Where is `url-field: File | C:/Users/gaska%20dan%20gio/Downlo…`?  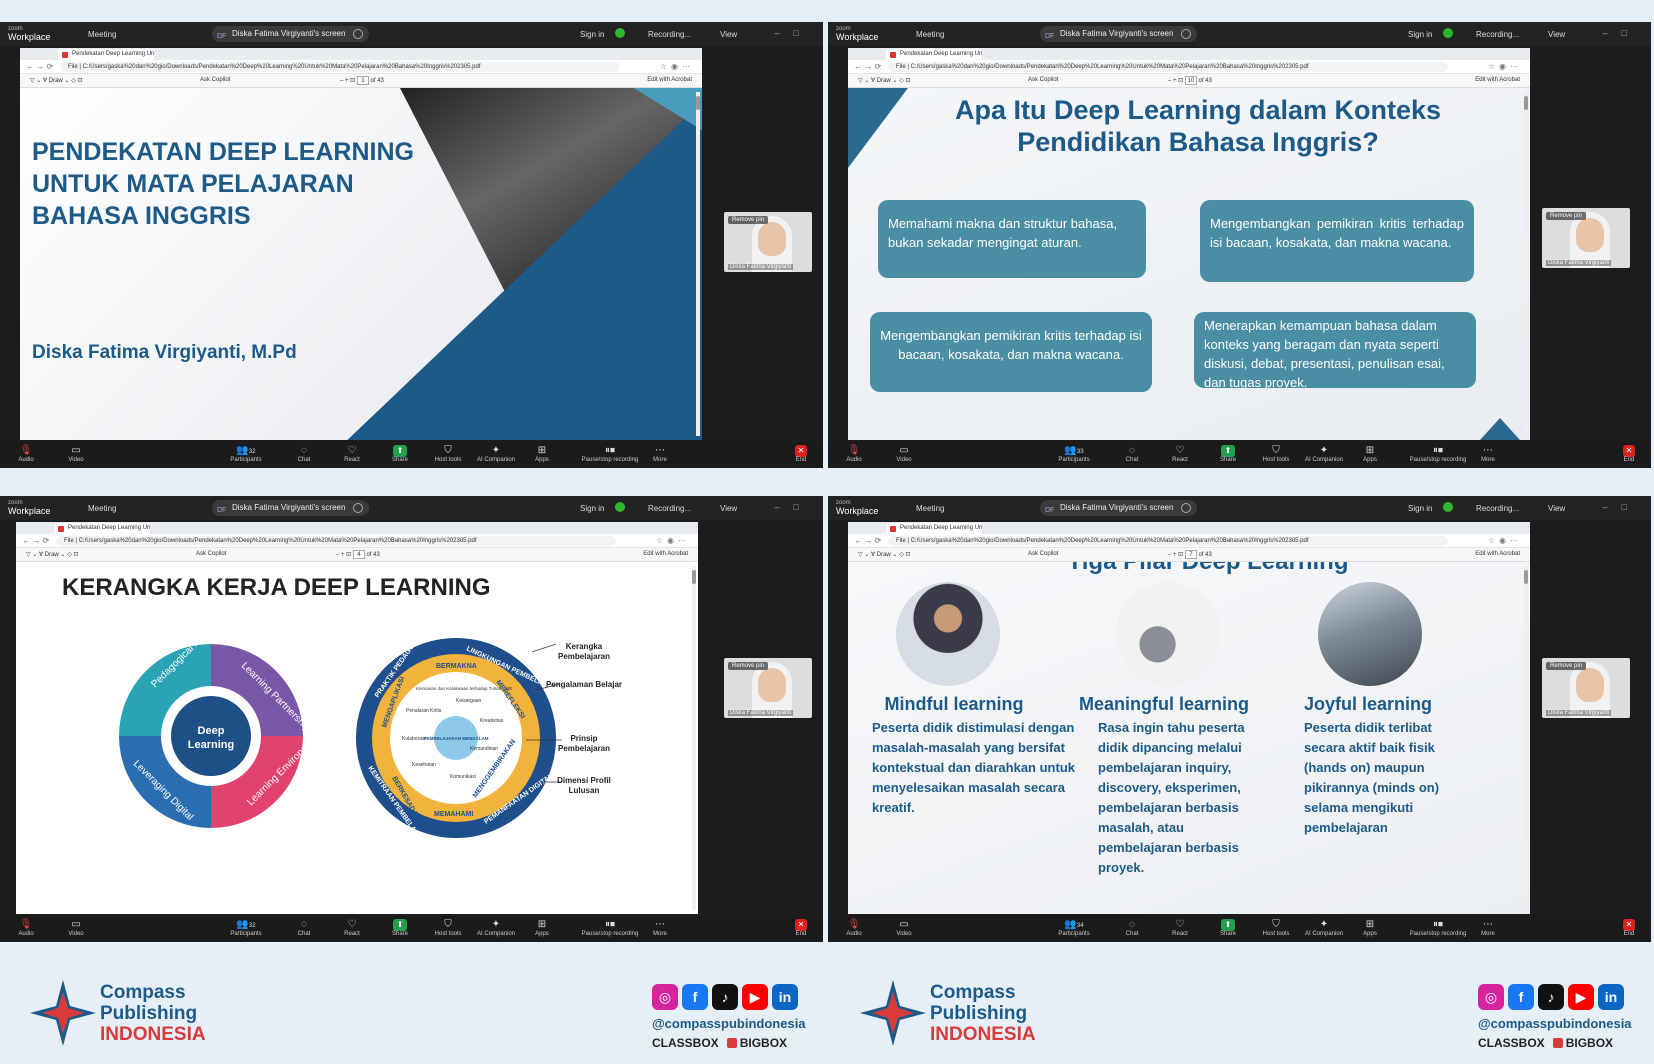 url-field: File | C:/Users/gaska%20dan%20gio/Downlo… is located at coordinates (336, 541).